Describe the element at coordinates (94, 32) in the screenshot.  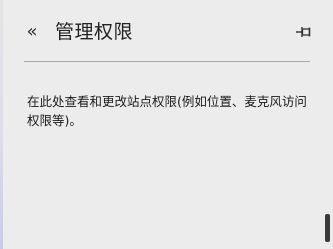
I see `page-title: 管理权限` at that location.